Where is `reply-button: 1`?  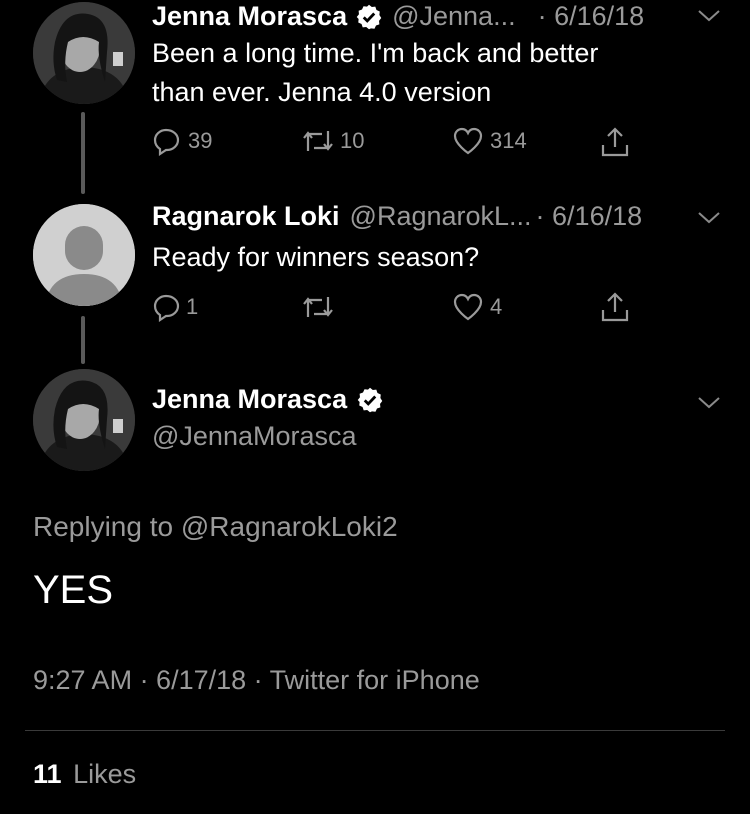 reply-button: 1 is located at coordinates (175, 307).